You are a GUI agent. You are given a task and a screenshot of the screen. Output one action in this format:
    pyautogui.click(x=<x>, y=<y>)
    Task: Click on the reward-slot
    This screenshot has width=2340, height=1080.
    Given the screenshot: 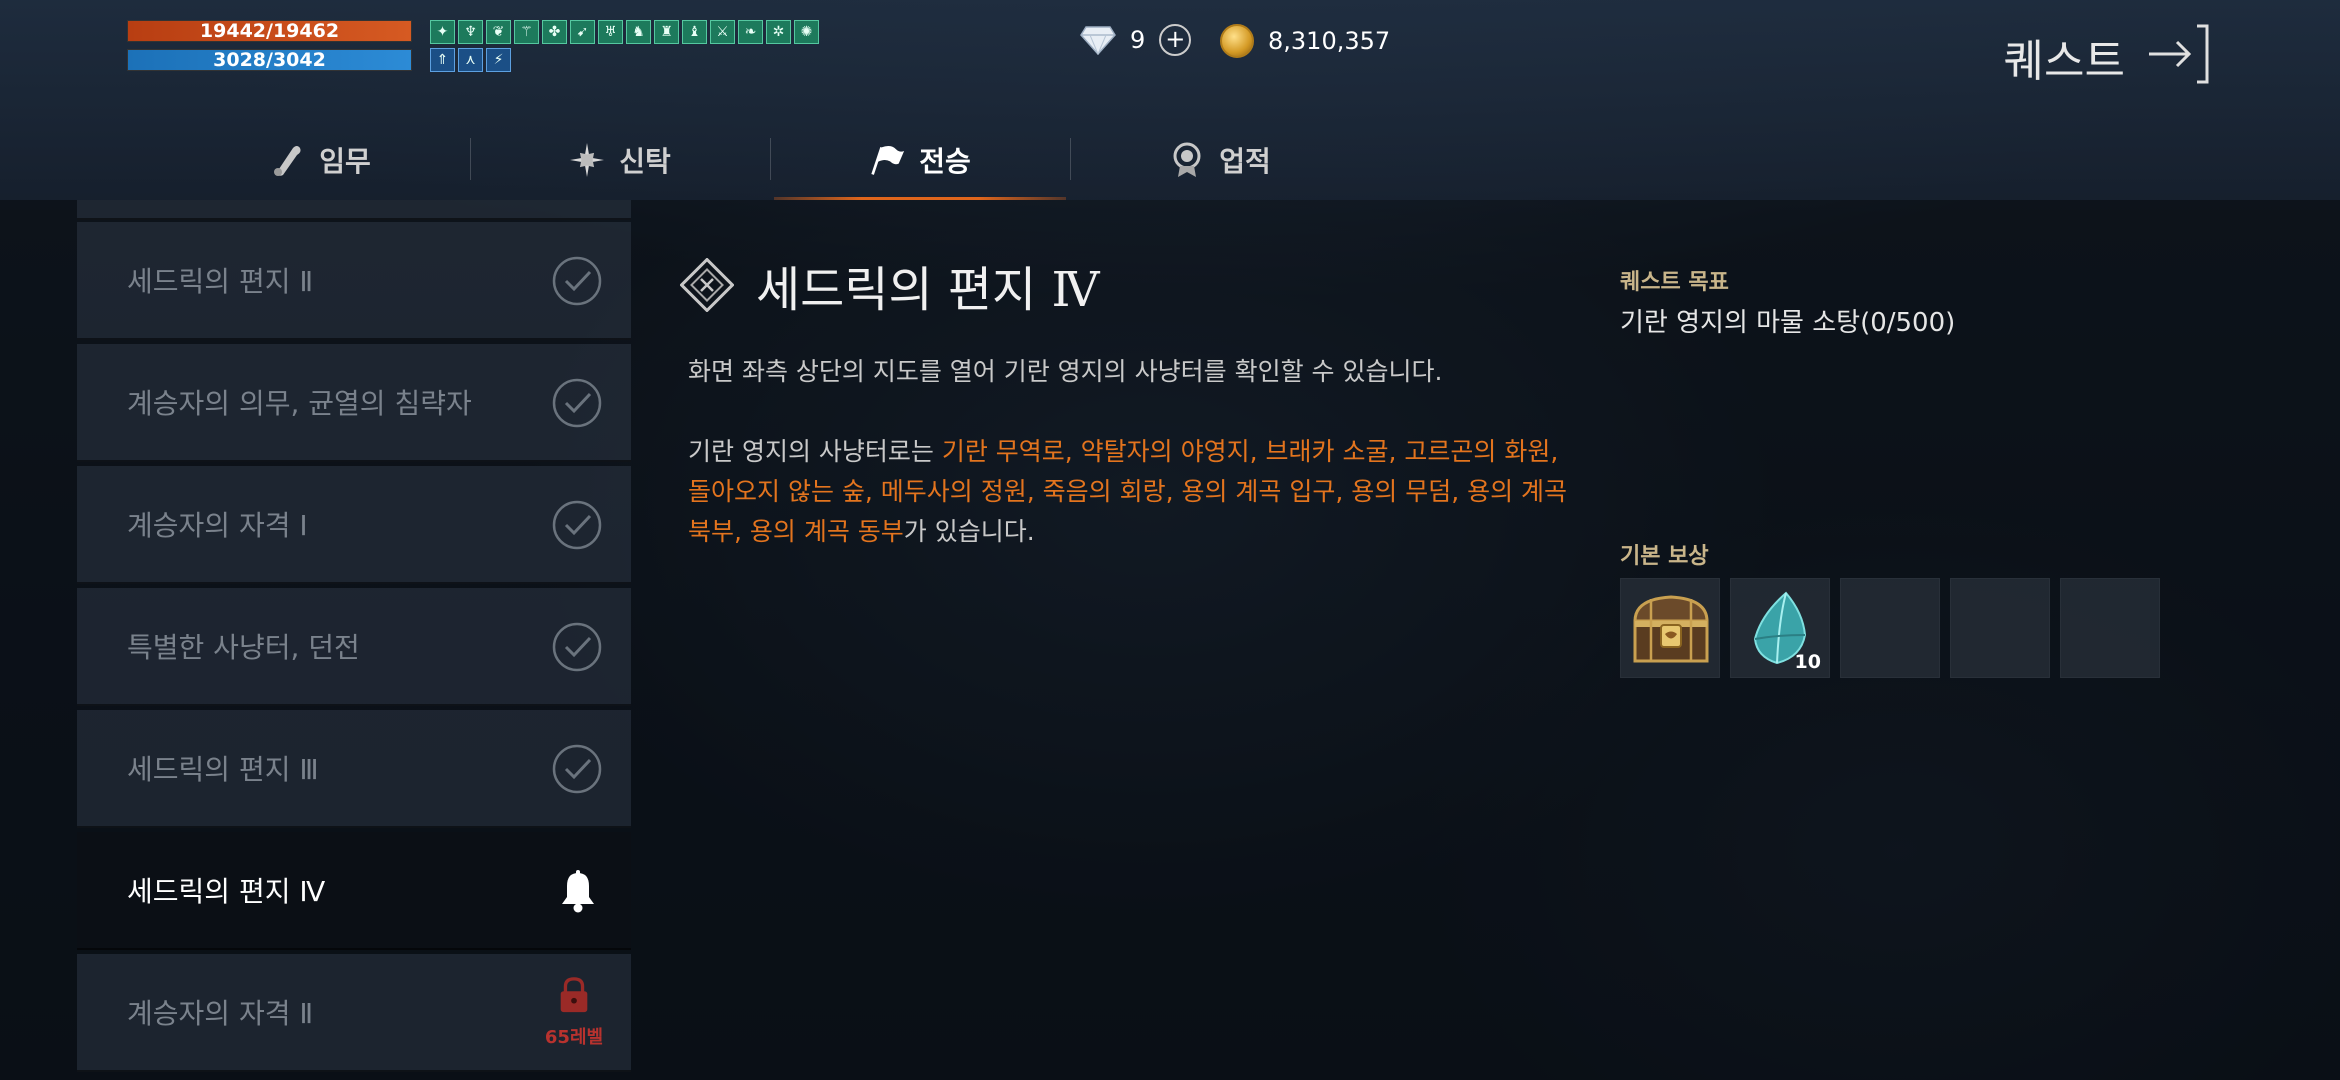 What is the action you would take?
    pyautogui.click(x=1670, y=628)
    